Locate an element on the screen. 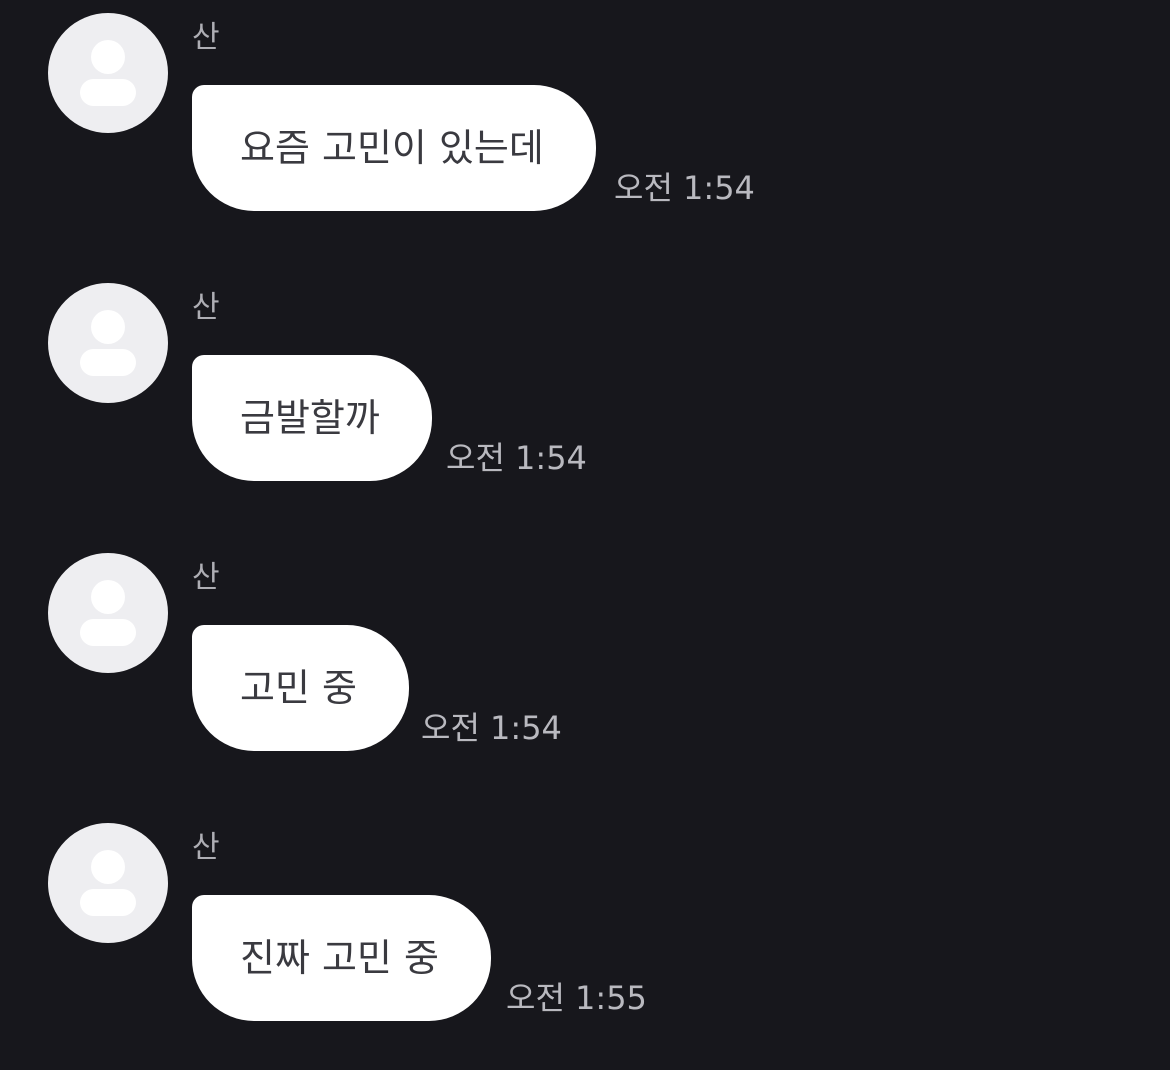 Image resolution: width=1170 pixels, height=1070 pixels. message-bubble: 고민 중 is located at coordinates (300, 688).